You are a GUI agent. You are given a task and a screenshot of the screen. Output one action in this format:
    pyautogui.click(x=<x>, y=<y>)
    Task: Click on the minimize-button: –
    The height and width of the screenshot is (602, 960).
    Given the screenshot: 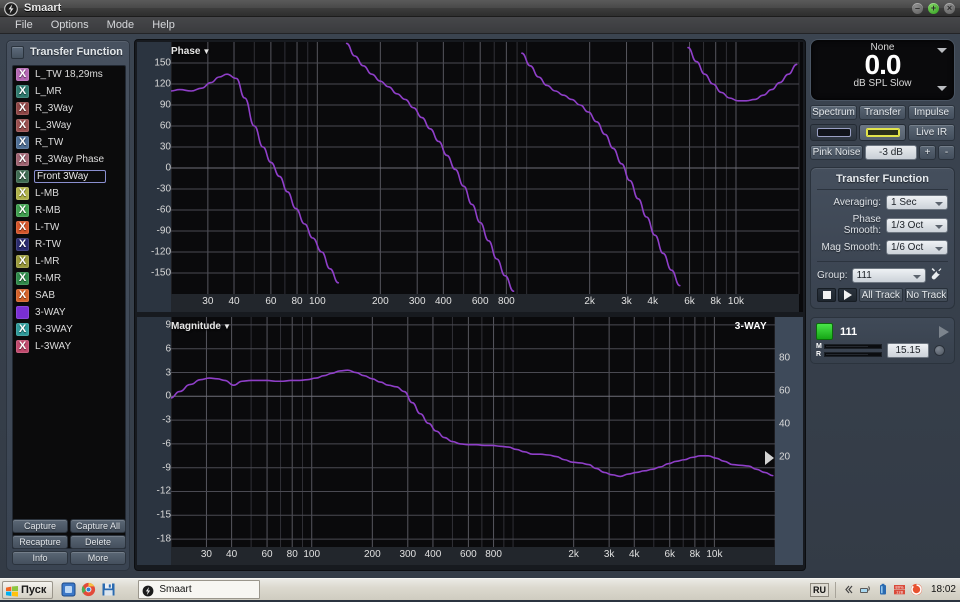 What is the action you would take?
    pyautogui.click(x=917, y=8)
    